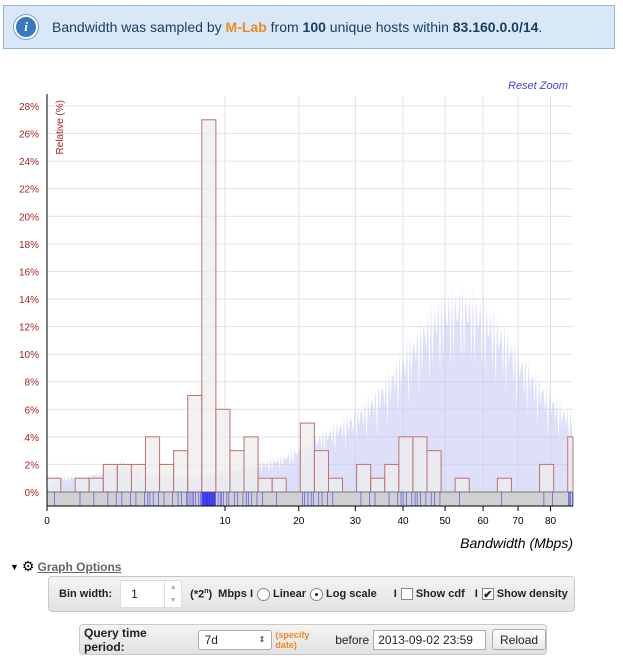 The image size is (623, 661). I want to click on y-tick-label: 22%, so click(29, 190).